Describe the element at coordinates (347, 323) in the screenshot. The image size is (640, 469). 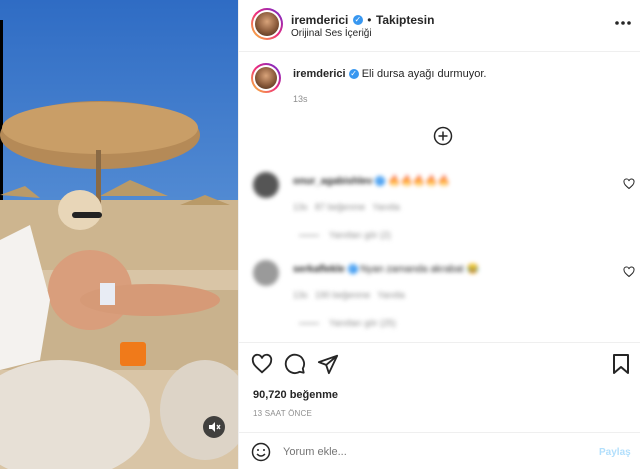
I see `view-replies: Yanıtları gör (25)` at that location.